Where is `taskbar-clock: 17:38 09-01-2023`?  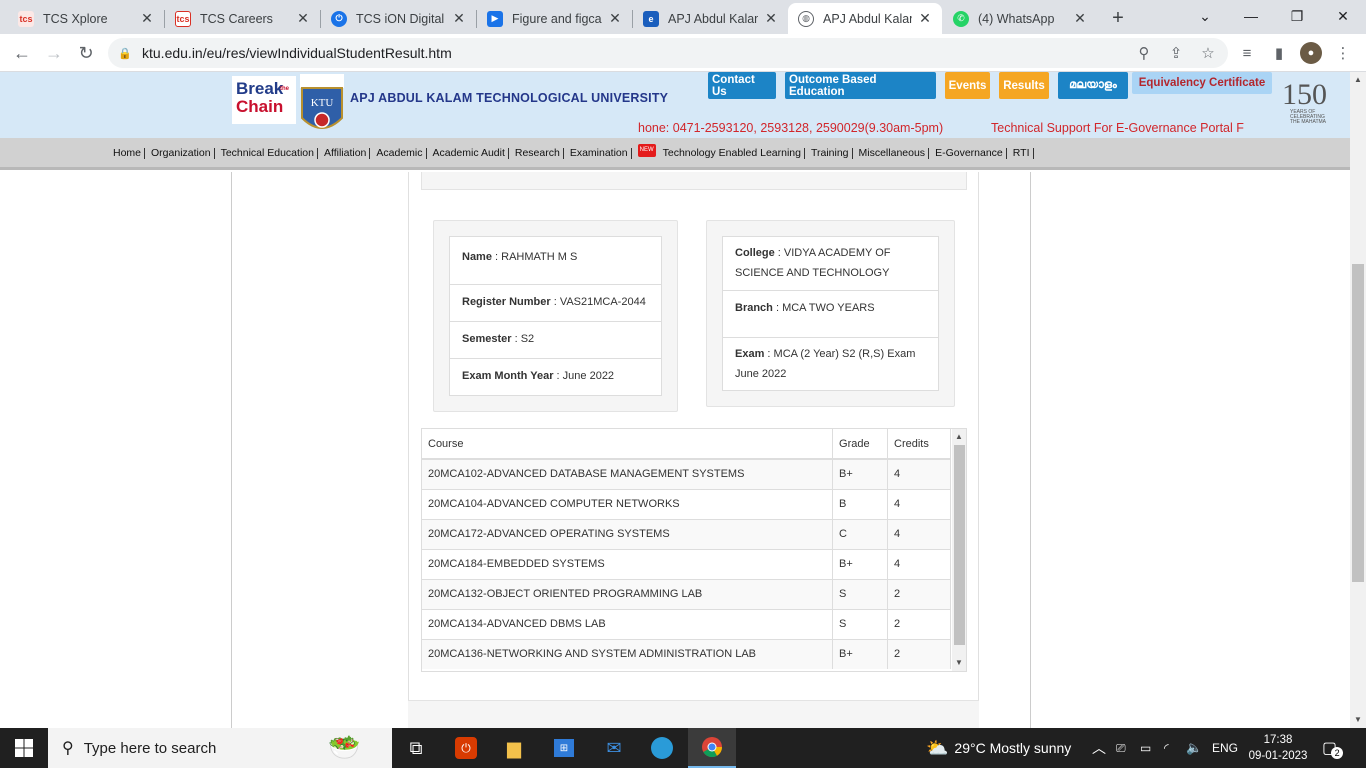
taskbar-clock: 17:38 09-01-2023 is located at coordinates (1278, 748).